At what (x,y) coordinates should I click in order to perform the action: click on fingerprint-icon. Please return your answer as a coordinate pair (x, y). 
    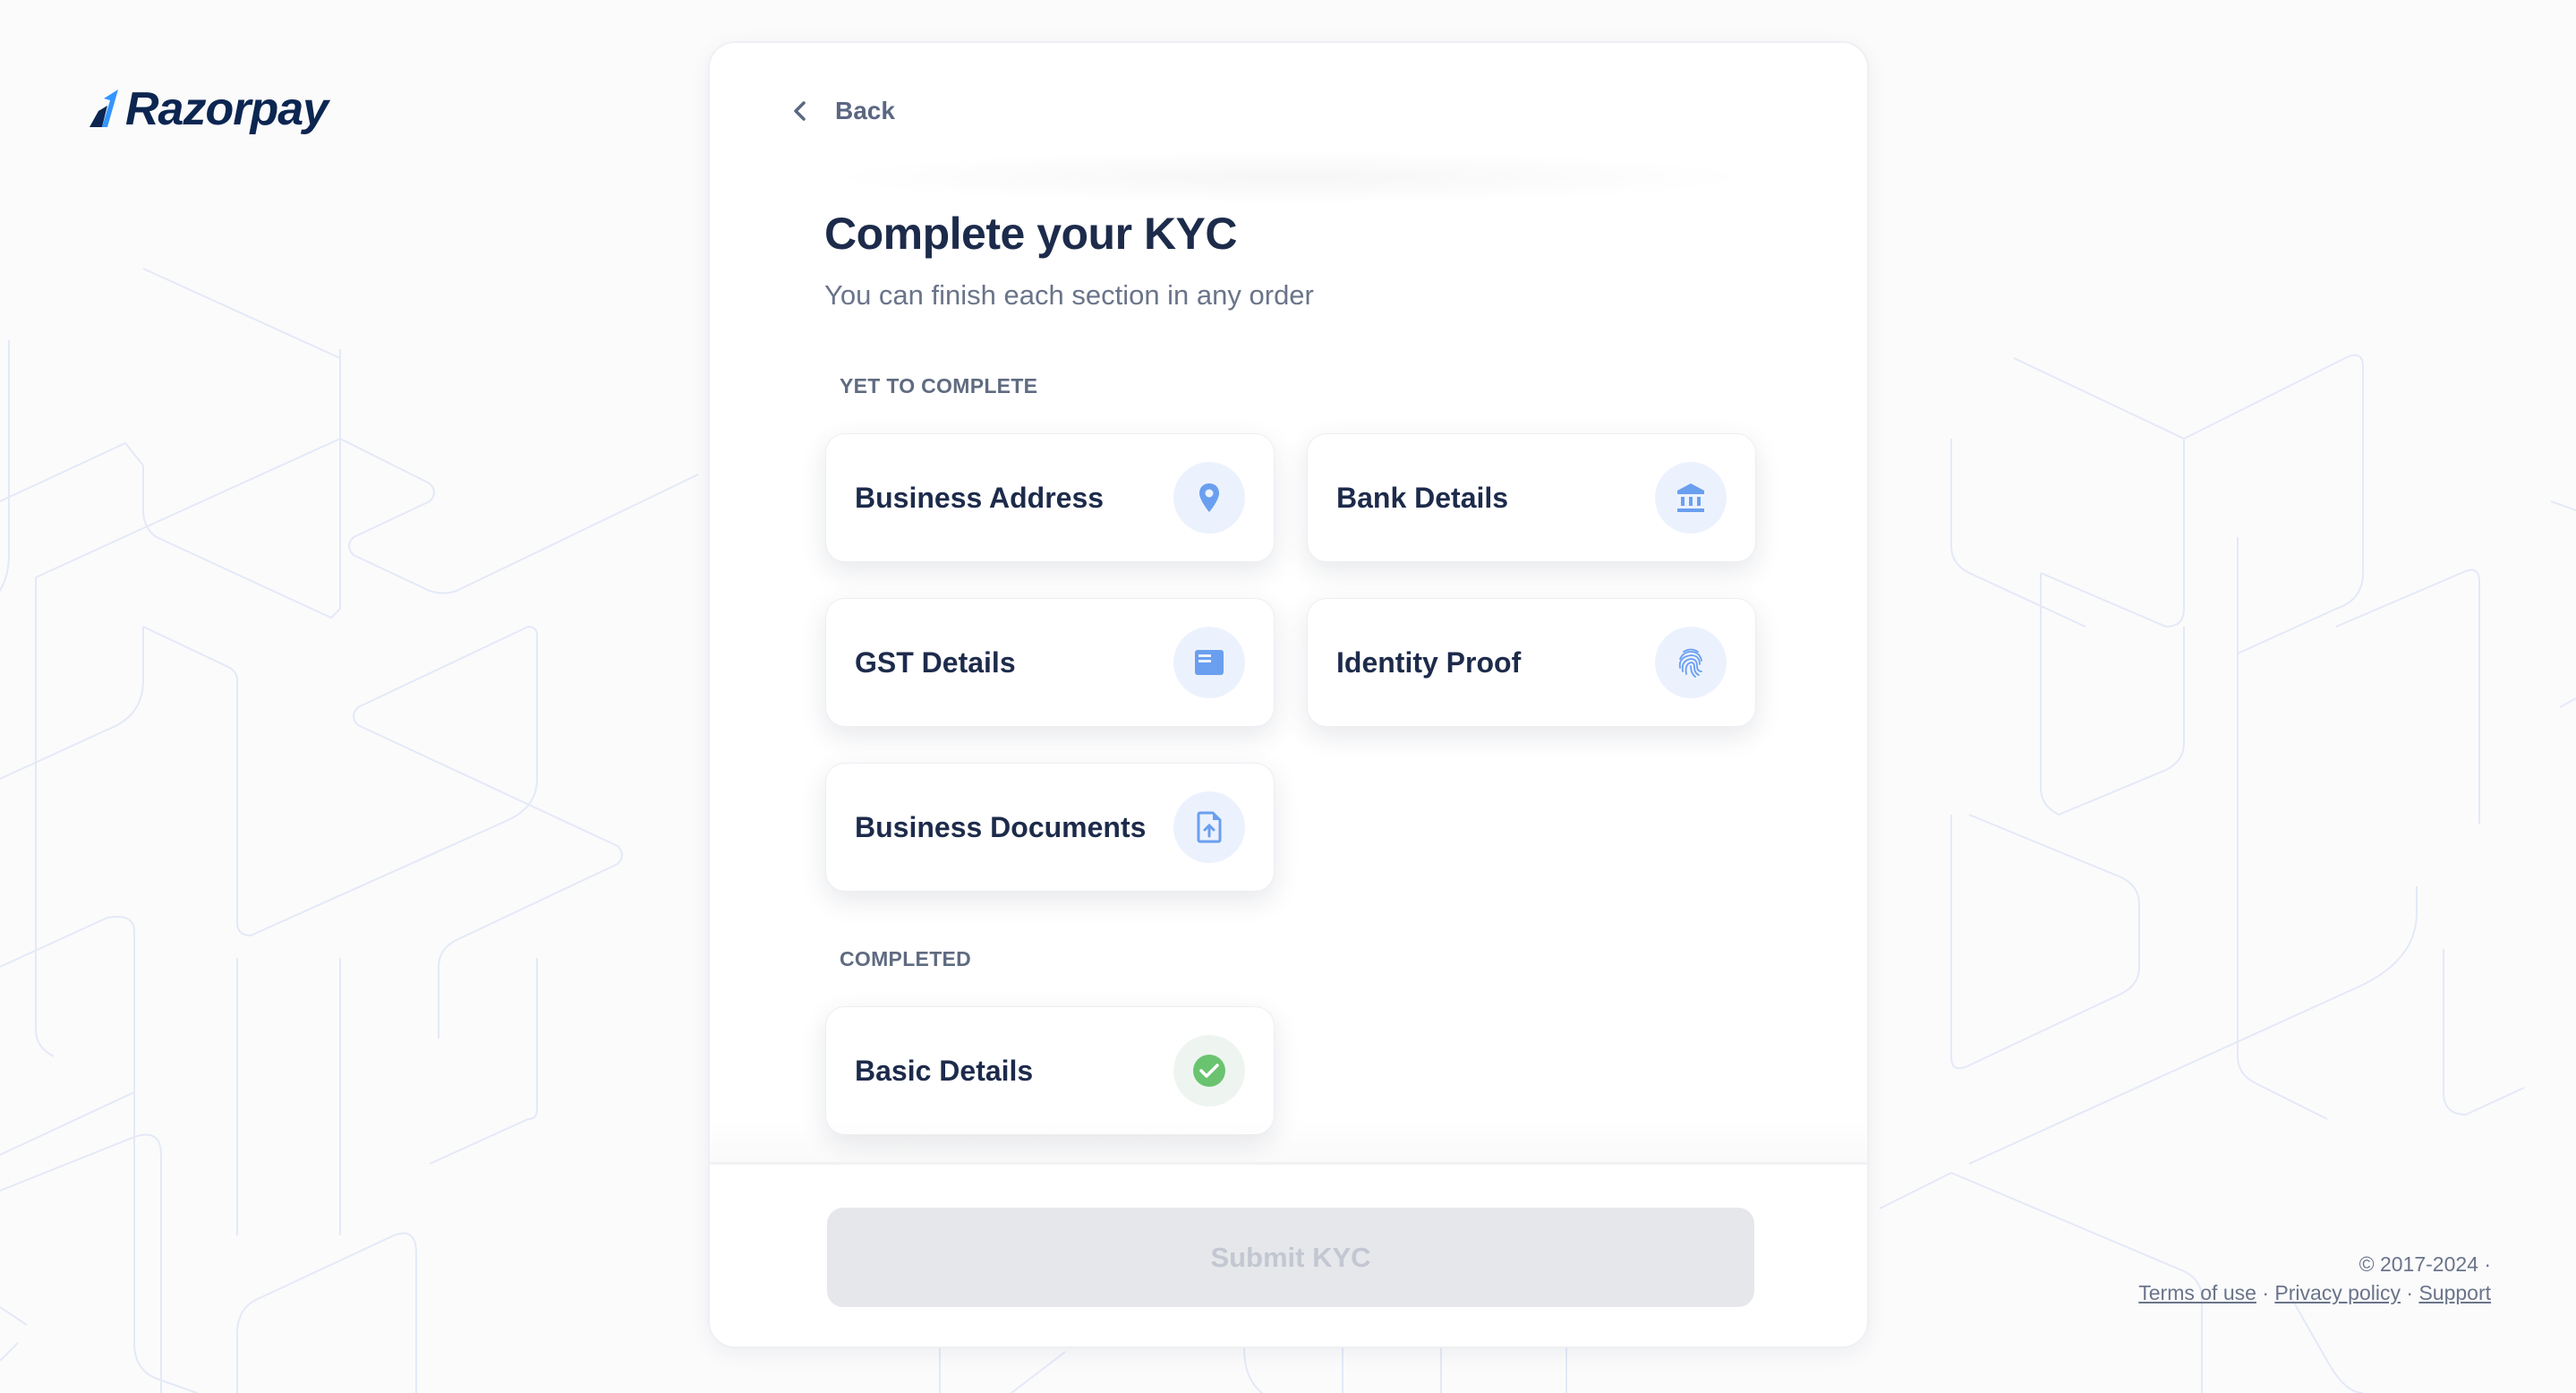
    Looking at the image, I should click on (1690, 663).